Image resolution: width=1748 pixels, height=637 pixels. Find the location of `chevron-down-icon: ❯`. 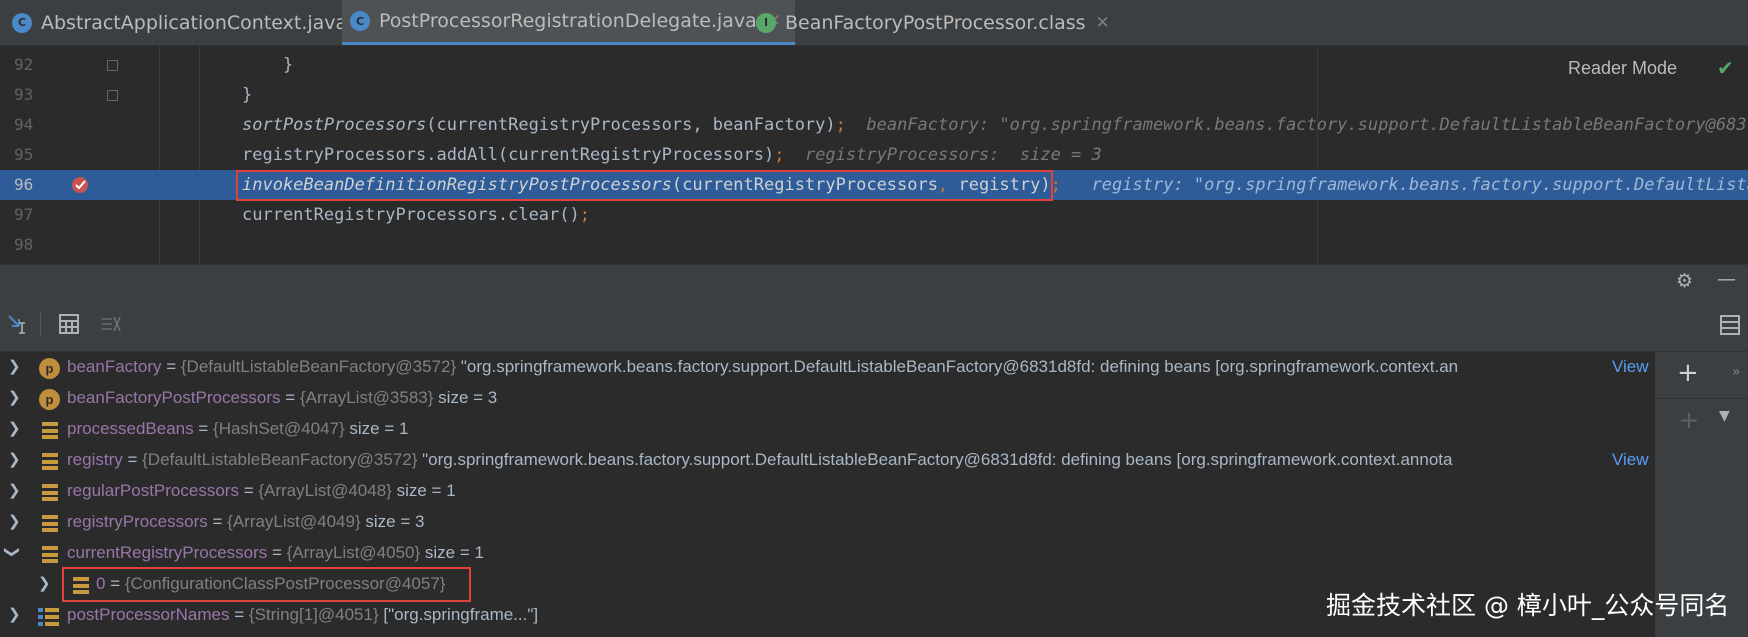

chevron-down-icon: ❯ is located at coordinates (12, 552).